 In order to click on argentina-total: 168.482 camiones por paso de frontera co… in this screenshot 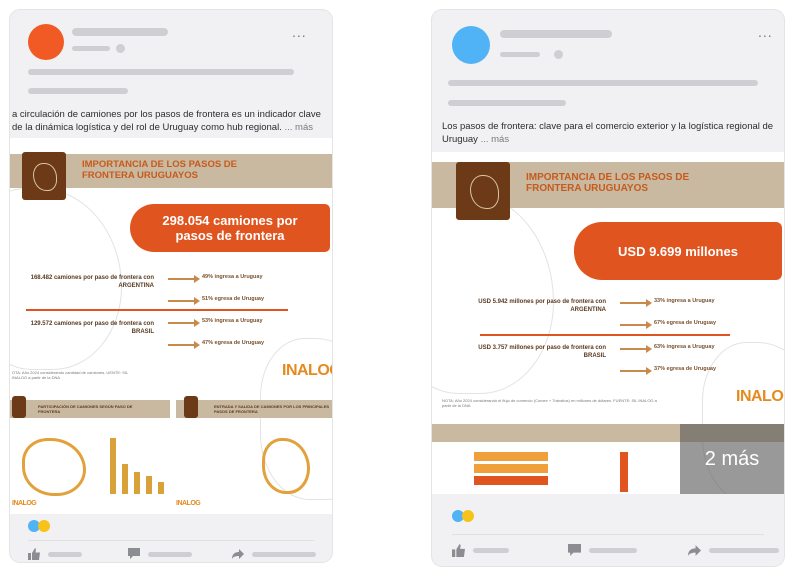, I will do `click(92, 282)`.